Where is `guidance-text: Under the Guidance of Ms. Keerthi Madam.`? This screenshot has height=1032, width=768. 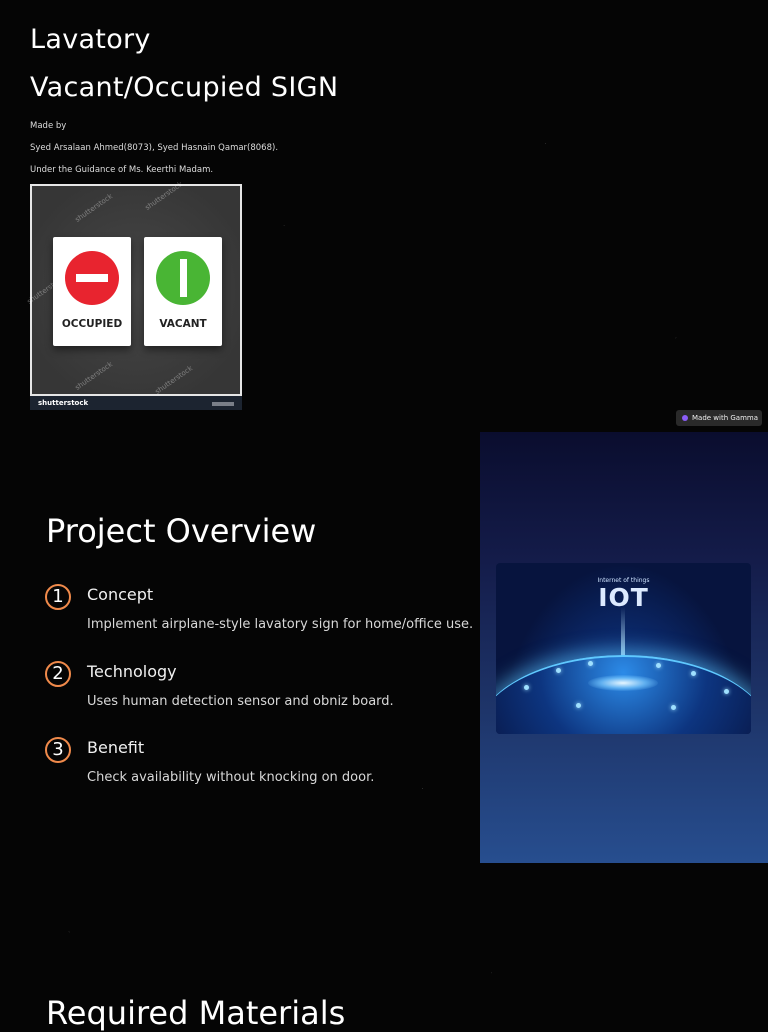
guidance-text: Under the Guidance of Ms. Keerthi Madam. is located at coordinates (122, 170).